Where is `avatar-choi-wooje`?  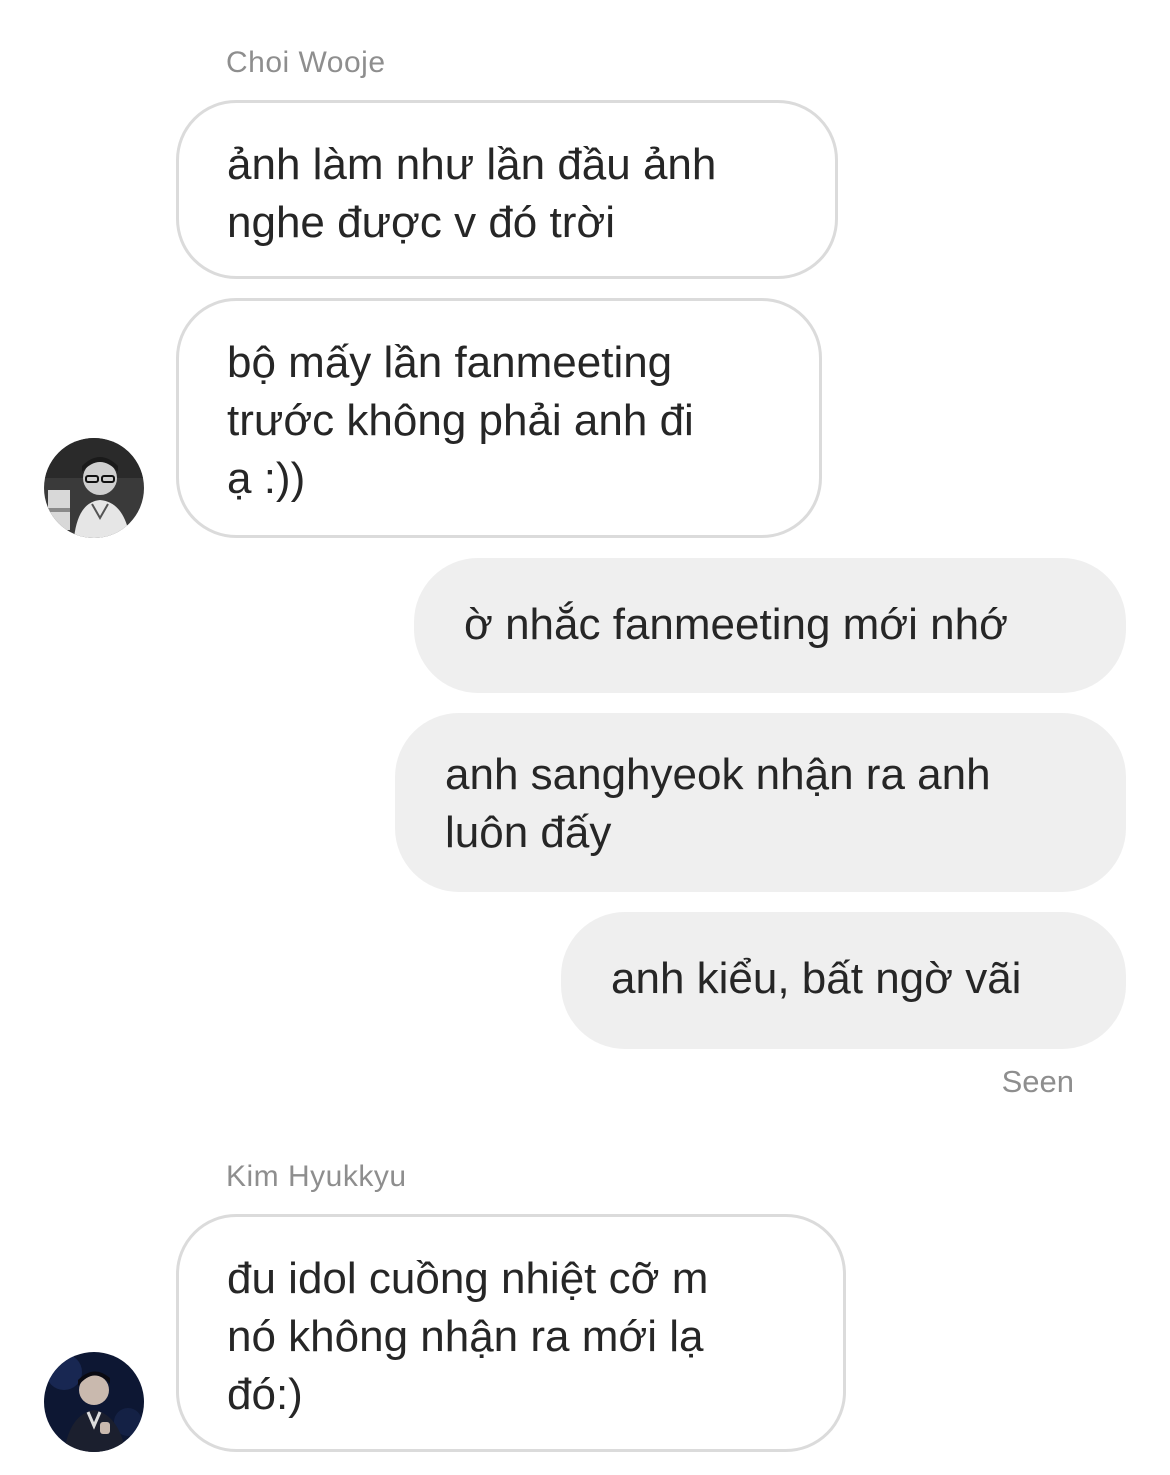
avatar-choi-wooje is located at coordinates (94, 488).